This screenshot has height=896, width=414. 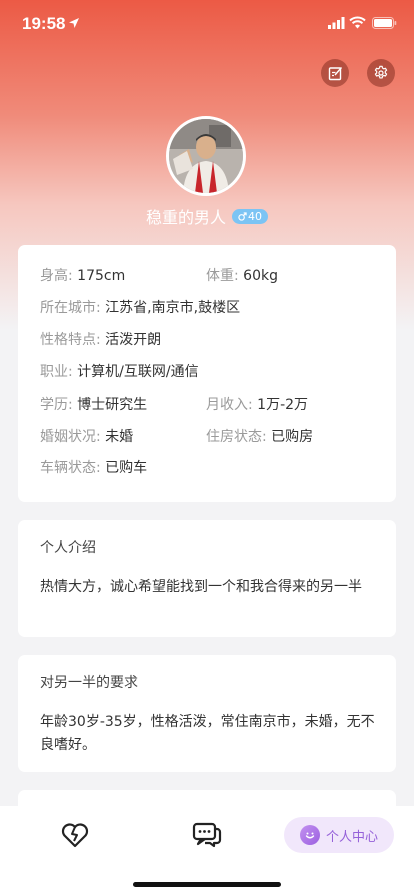 I want to click on settings-button, so click(x=381, y=73).